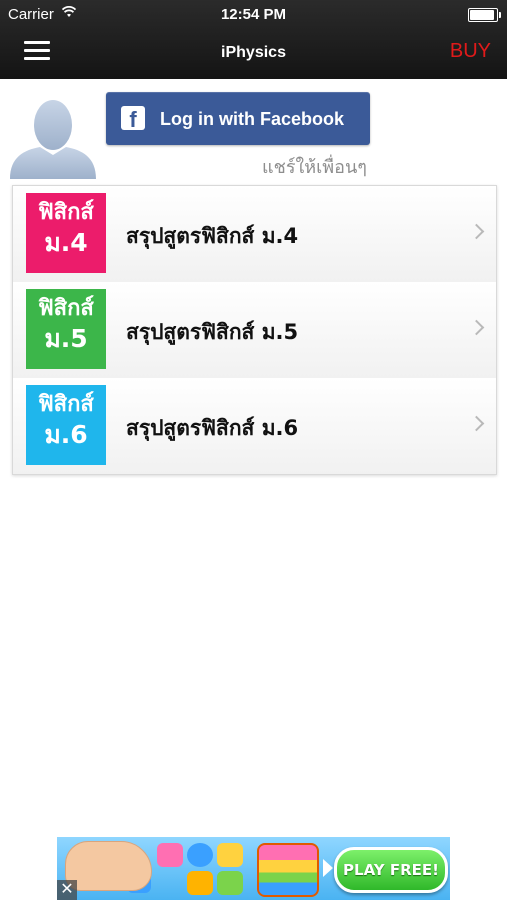 Image resolution: width=507 pixels, height=900 pixels. I want to click on course-thumbnail: ฟิสิกส์ ม.4, so click(66, 233).